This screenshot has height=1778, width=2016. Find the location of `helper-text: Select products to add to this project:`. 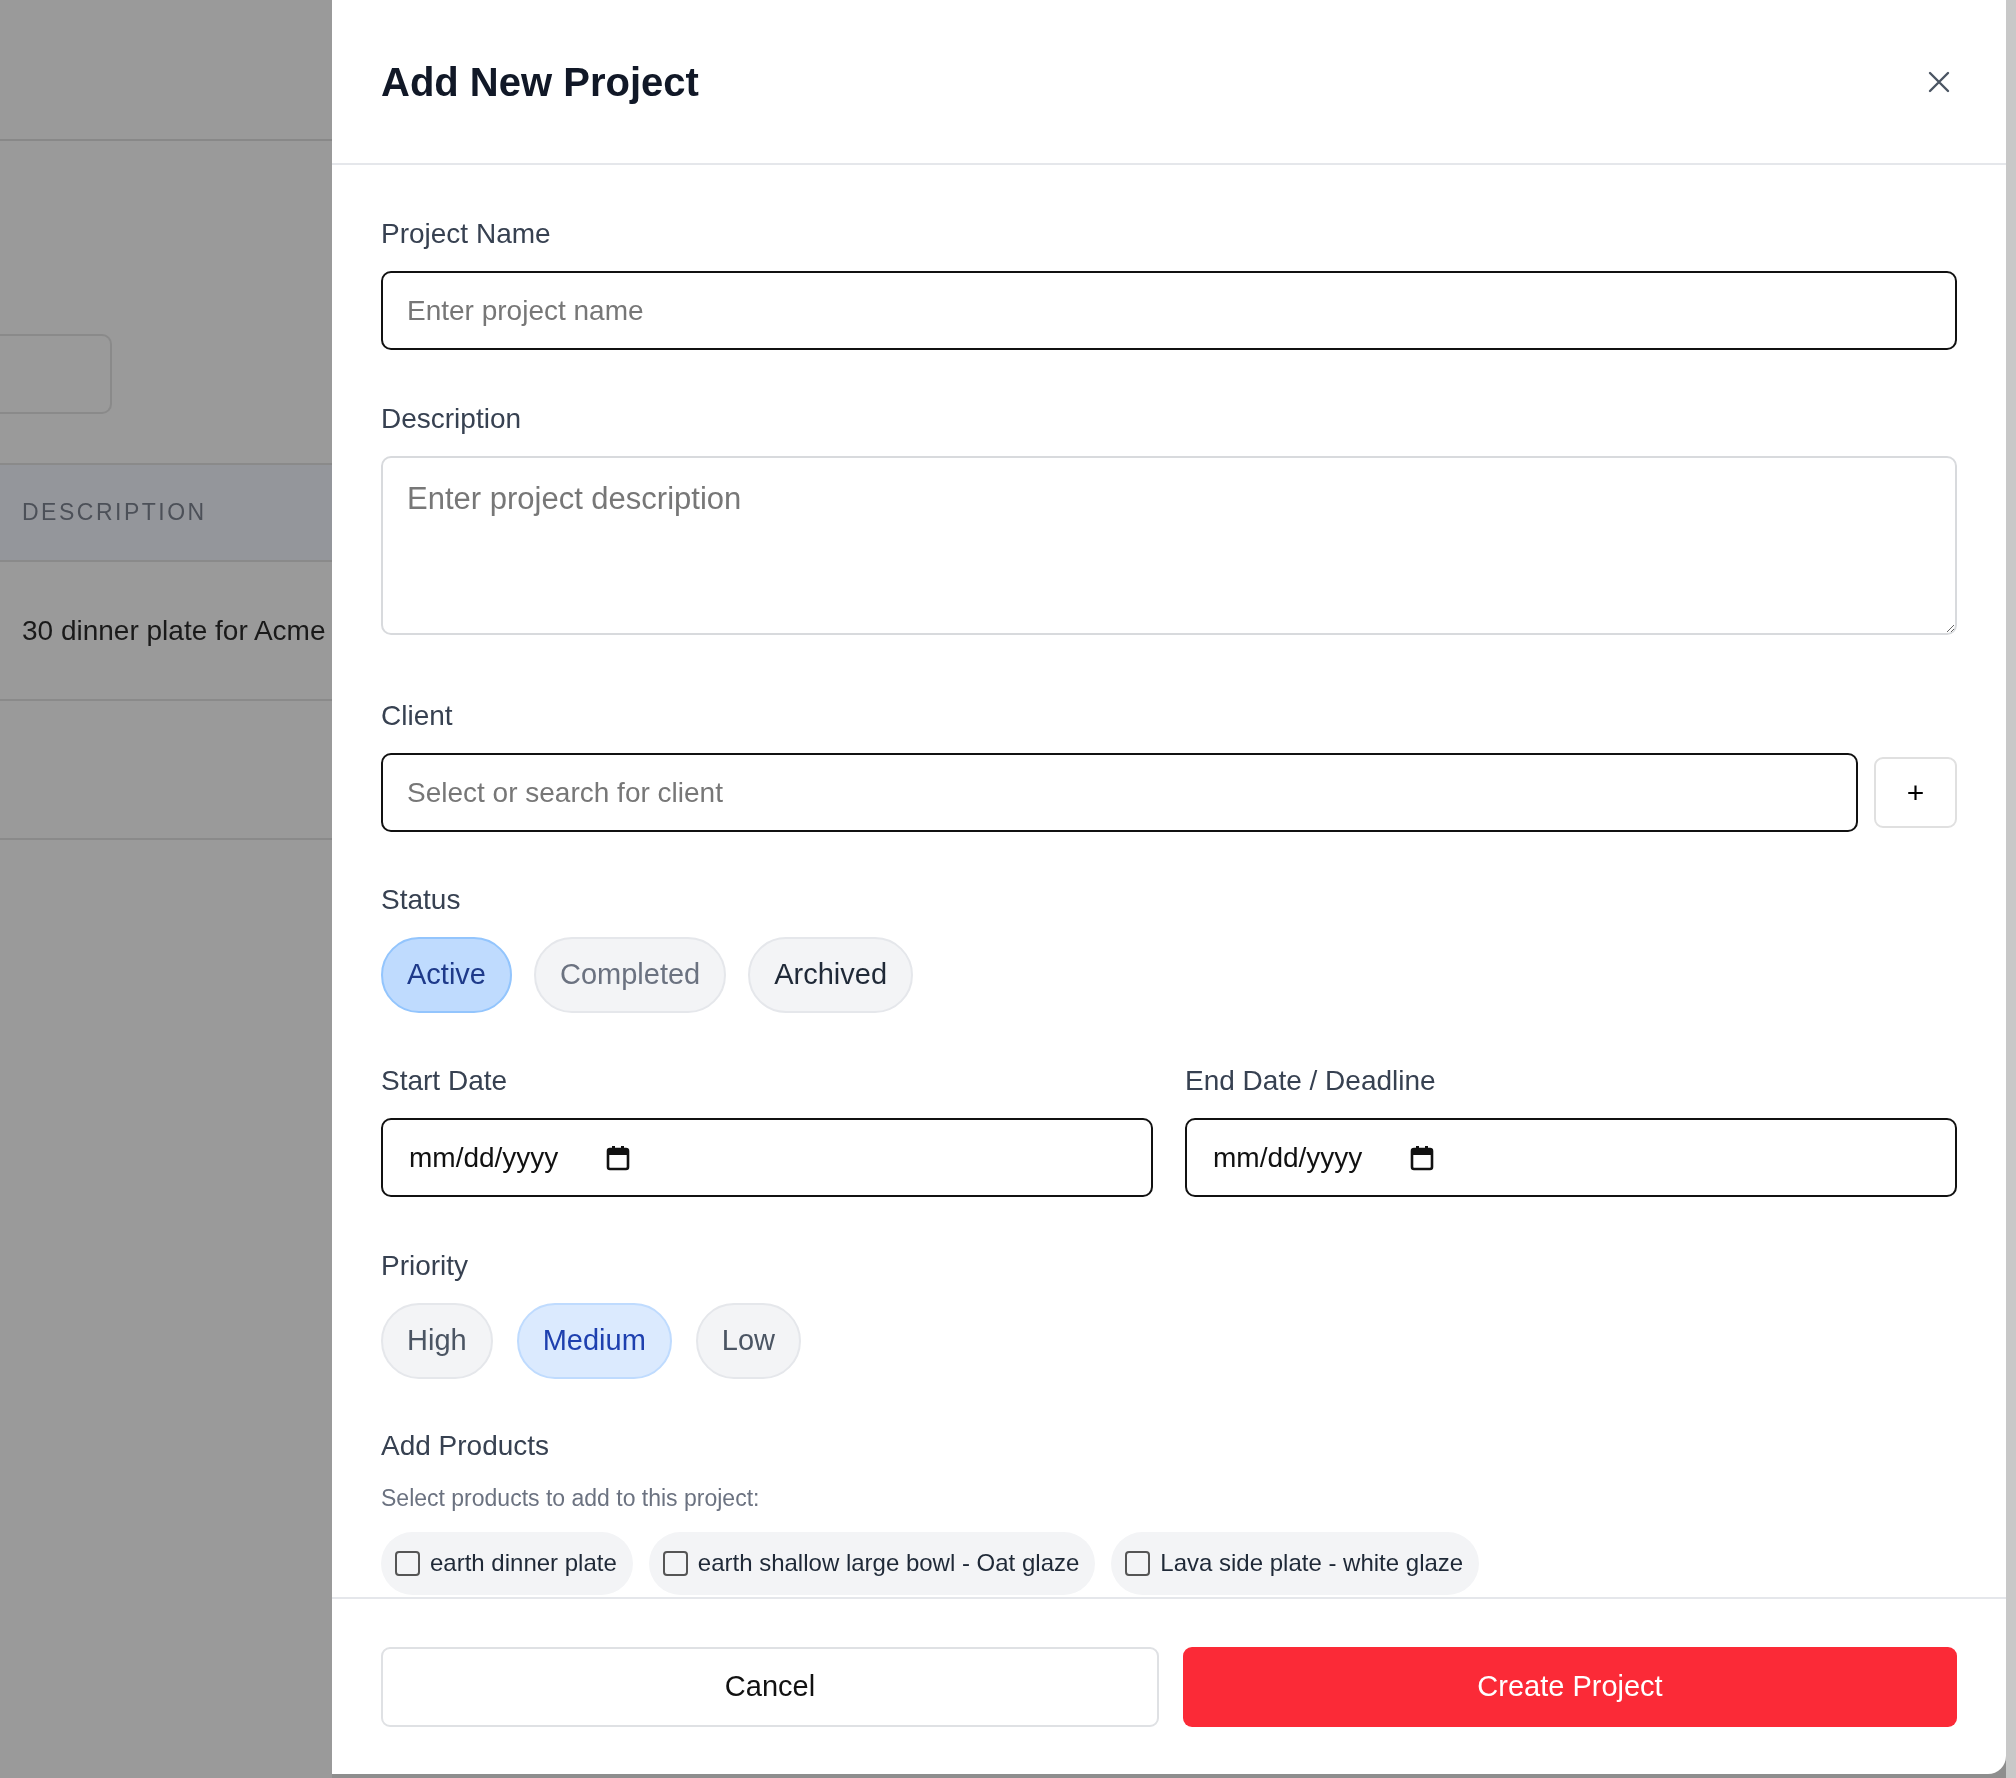

helper-text: Select products to add to this project: is located at coordinates (571, 1498).